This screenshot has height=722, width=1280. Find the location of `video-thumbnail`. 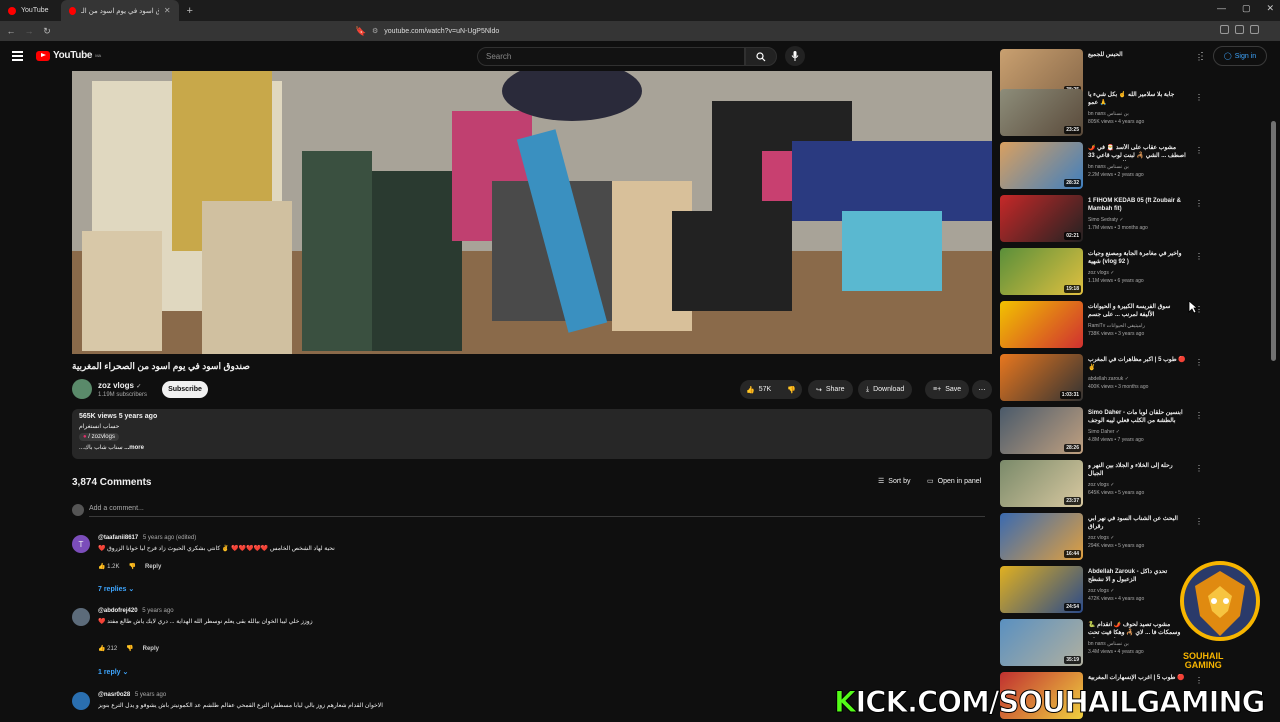

video-thumbnail is located at coordinates (1041, 324).